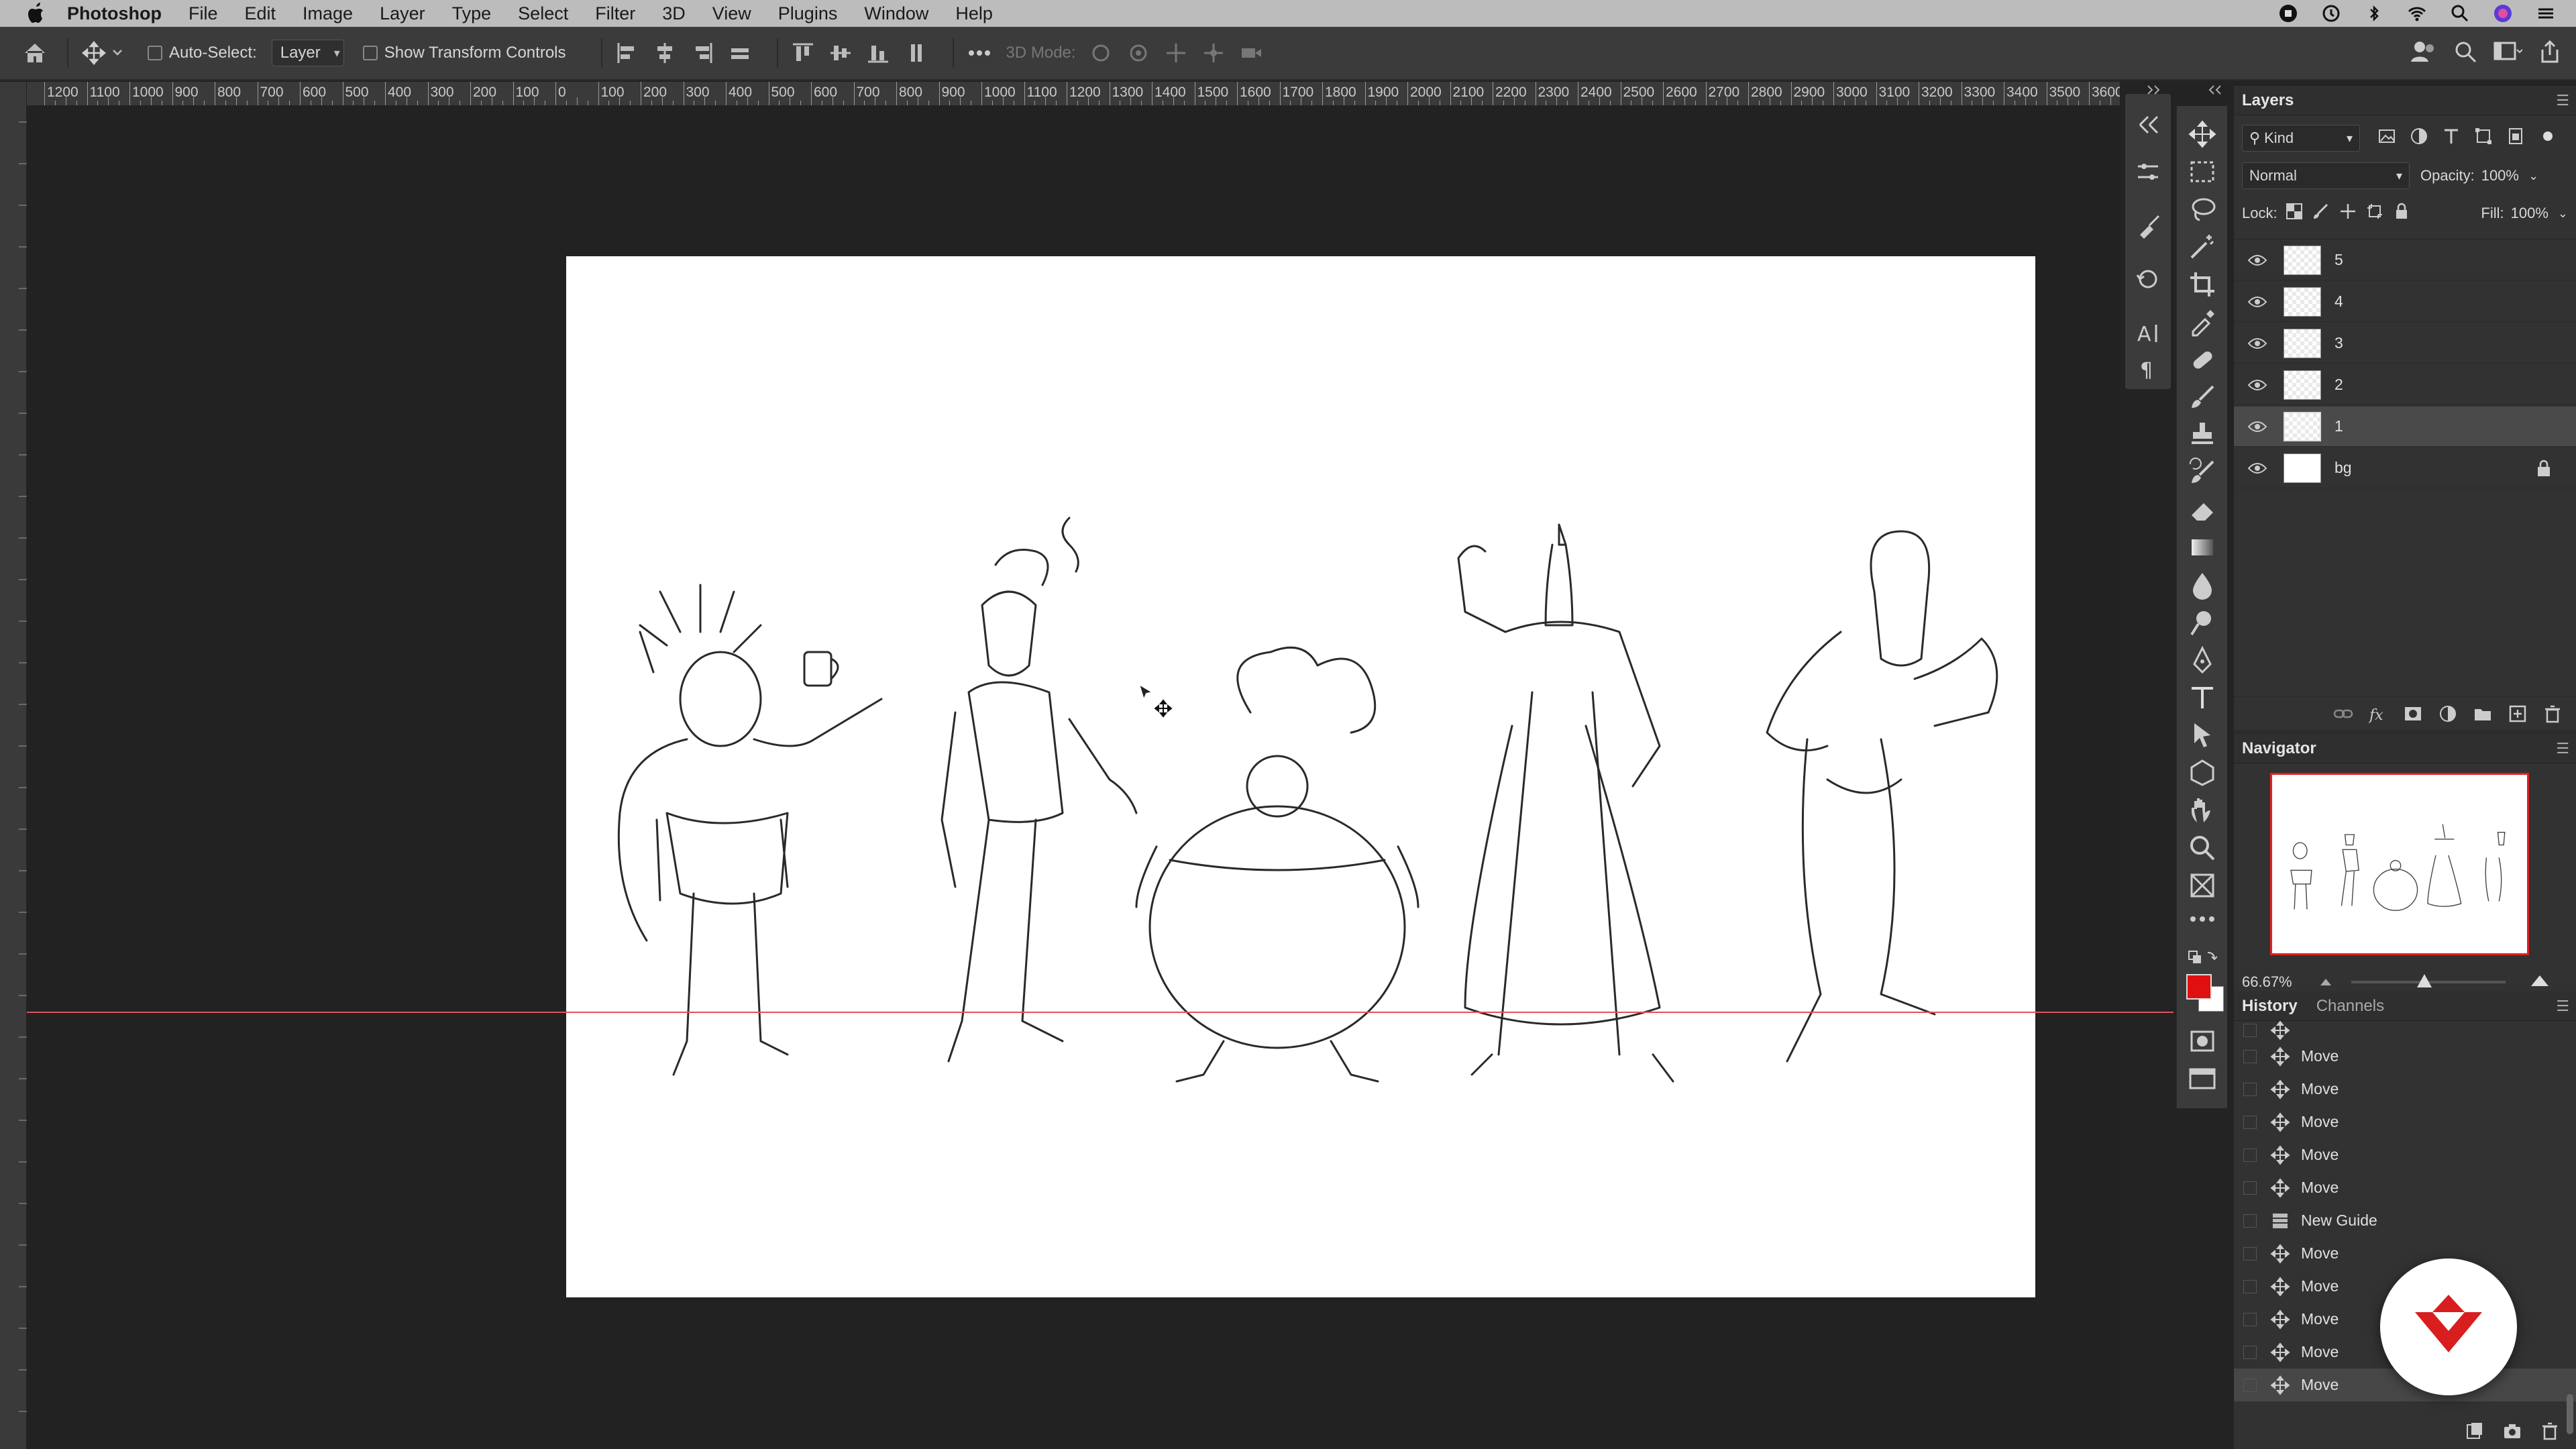 This screenshot has height=1449, width=2576. What do you see at coordinates (2529, 213) in the screenshot?
I see `fill-value: 100%` at bounding box center [2529, 213].